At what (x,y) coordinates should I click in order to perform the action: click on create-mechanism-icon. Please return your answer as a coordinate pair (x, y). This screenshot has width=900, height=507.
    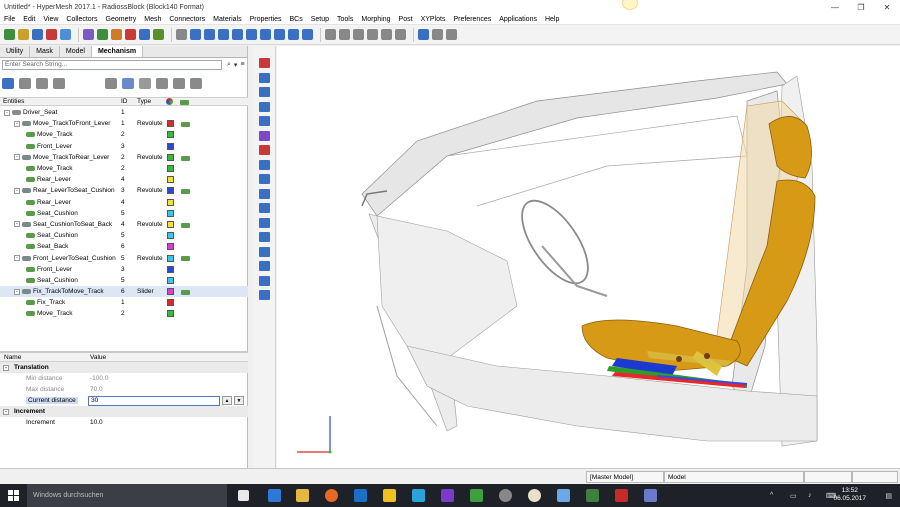
    Looking at the image, I should click on (8, 83).